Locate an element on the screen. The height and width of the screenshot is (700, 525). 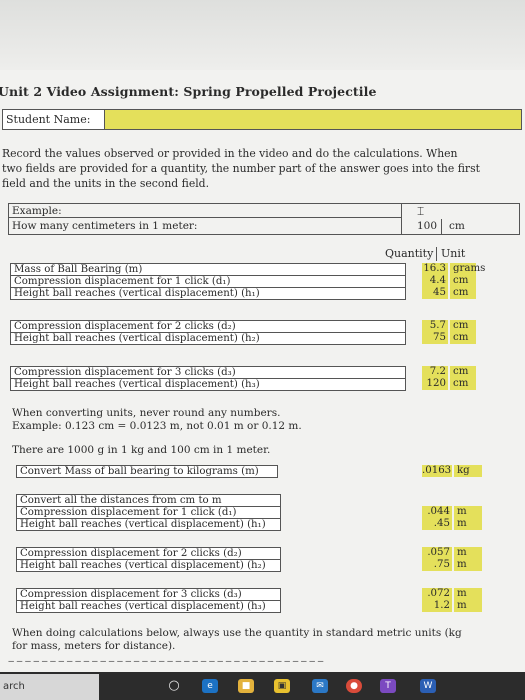
table-row: Mass of Ball Bearing (m) 16.3 grams is located at coordinates (247, 269).